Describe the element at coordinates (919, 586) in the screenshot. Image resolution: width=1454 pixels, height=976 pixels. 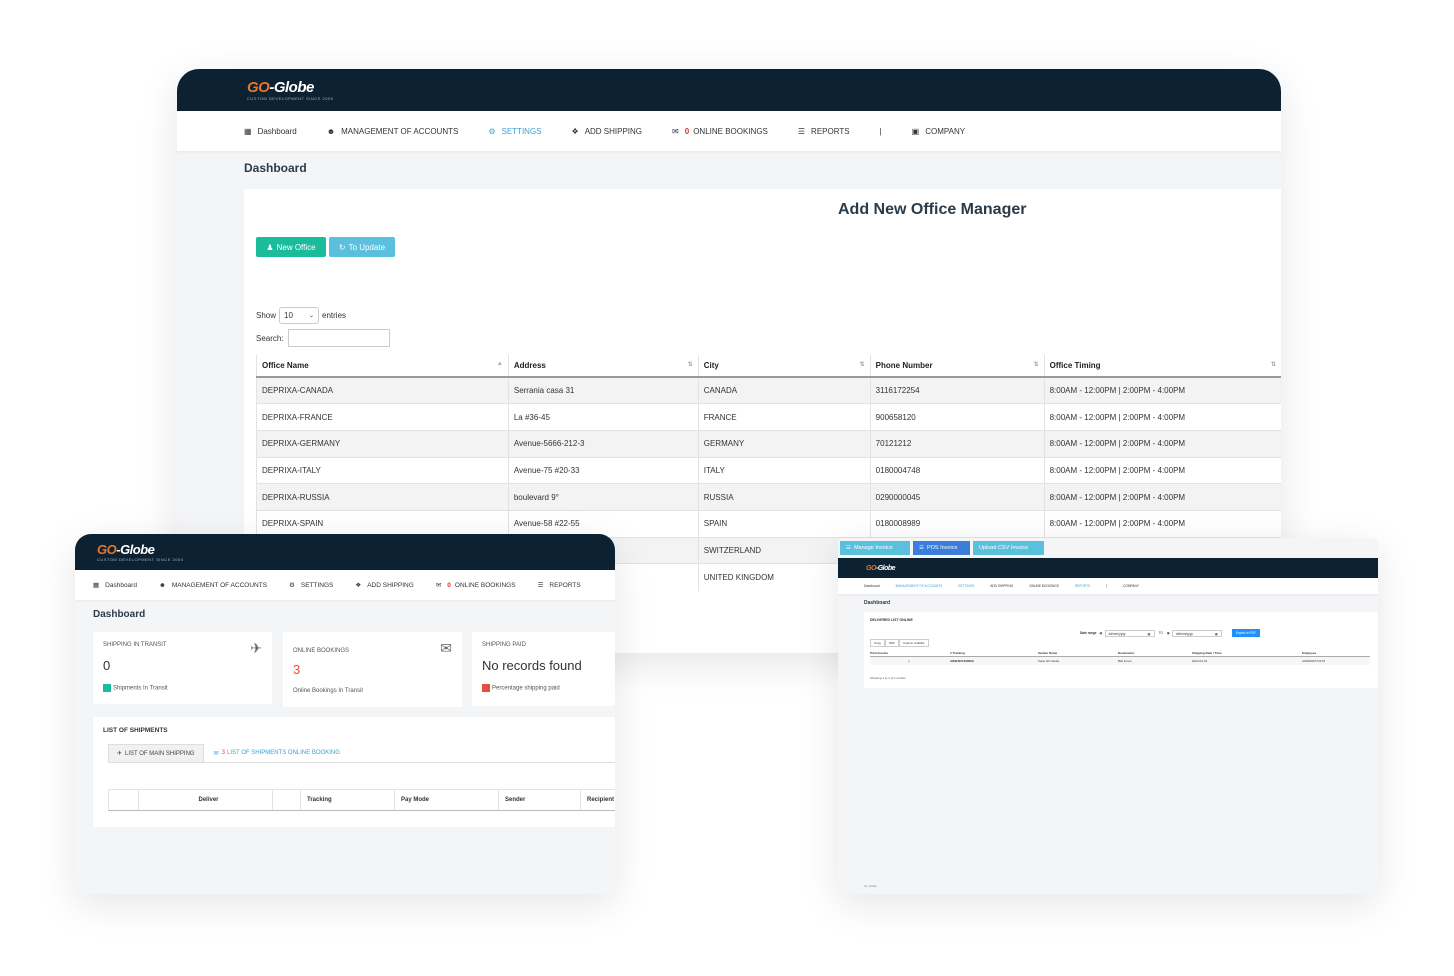
I see `nav-item-management-of-accounts: MANAGEMENT OF ACCOUNTS` at that location.